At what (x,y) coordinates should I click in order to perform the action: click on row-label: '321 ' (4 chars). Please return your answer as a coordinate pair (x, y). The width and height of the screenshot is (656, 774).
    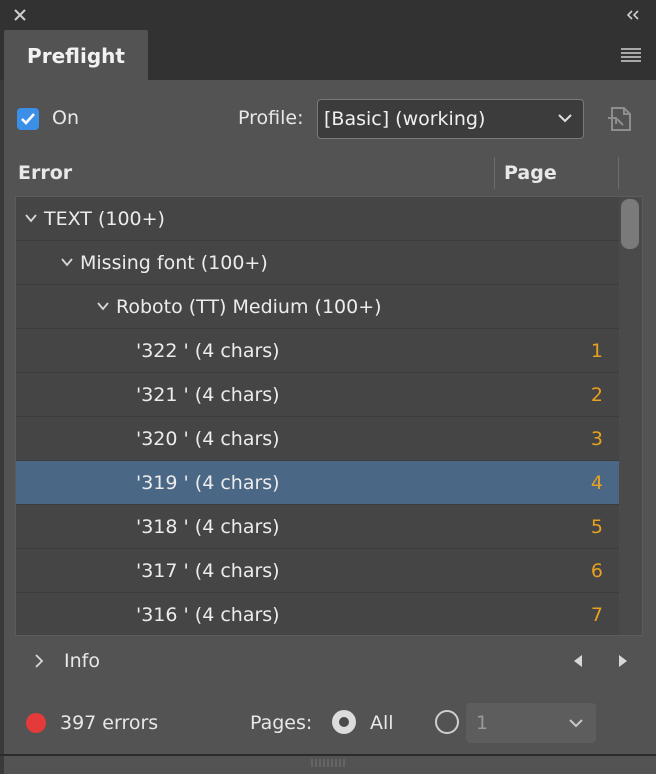
    Looking at the image, I should click on (208, 395).